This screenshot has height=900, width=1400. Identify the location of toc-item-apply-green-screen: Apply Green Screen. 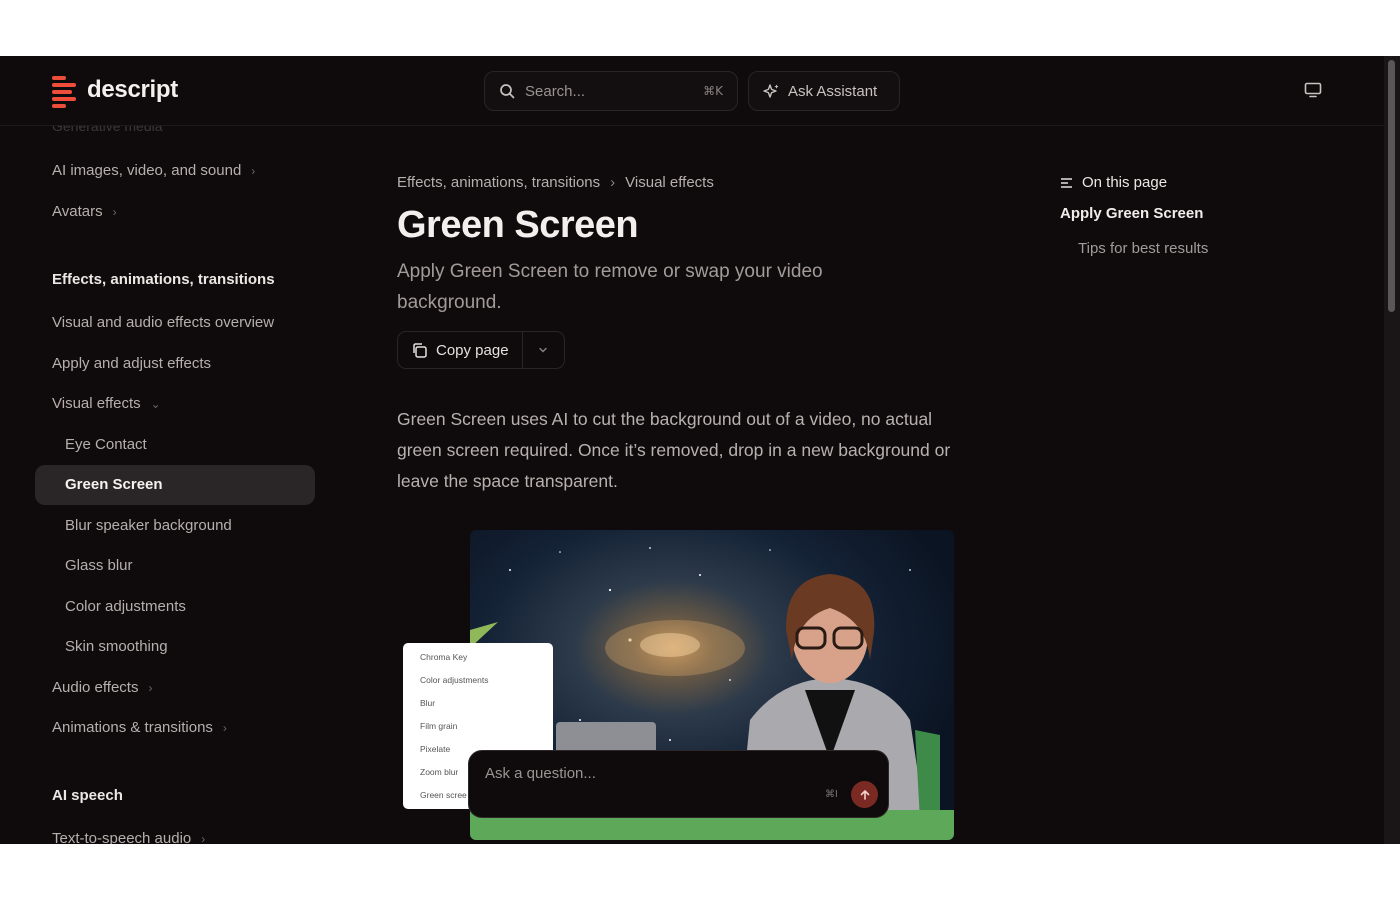
(1131, 213).